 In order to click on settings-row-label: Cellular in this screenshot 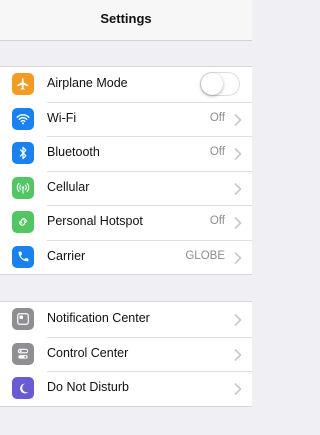, I will do `click(68, 186)`.